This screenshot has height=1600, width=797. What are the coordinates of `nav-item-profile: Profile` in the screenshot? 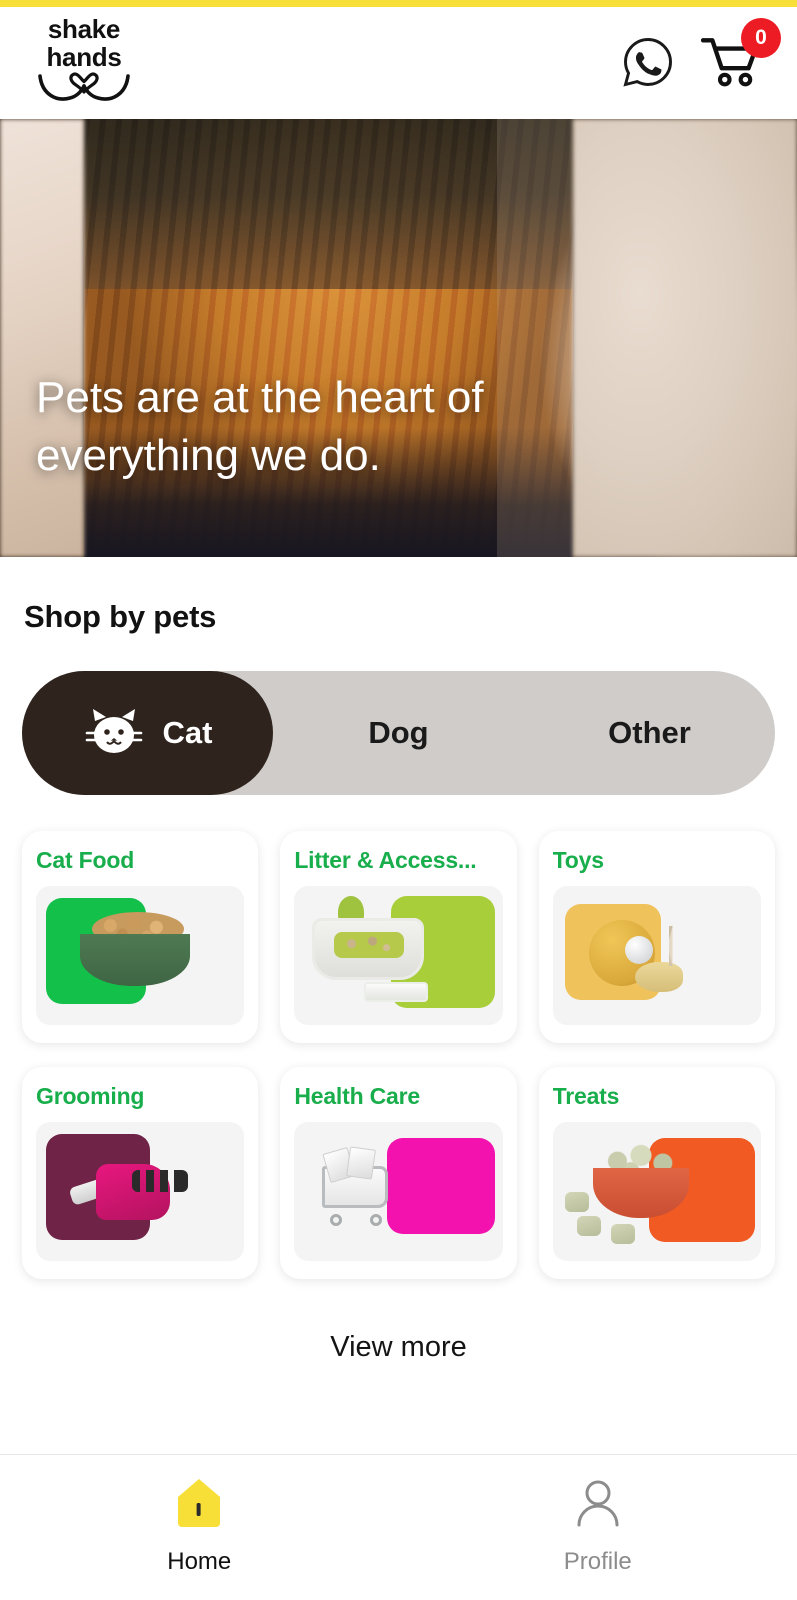 It's located at (598, 1526).